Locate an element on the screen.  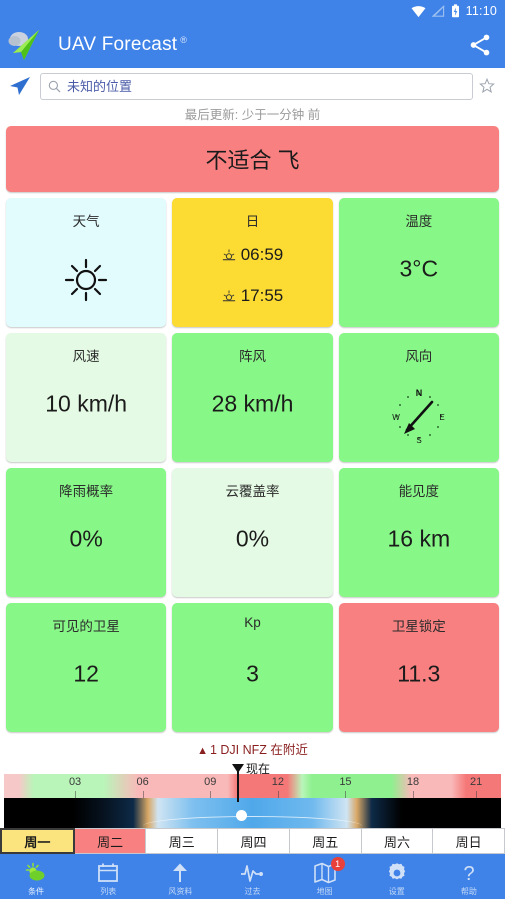
gear-icon is located at coordinates (397, 873).